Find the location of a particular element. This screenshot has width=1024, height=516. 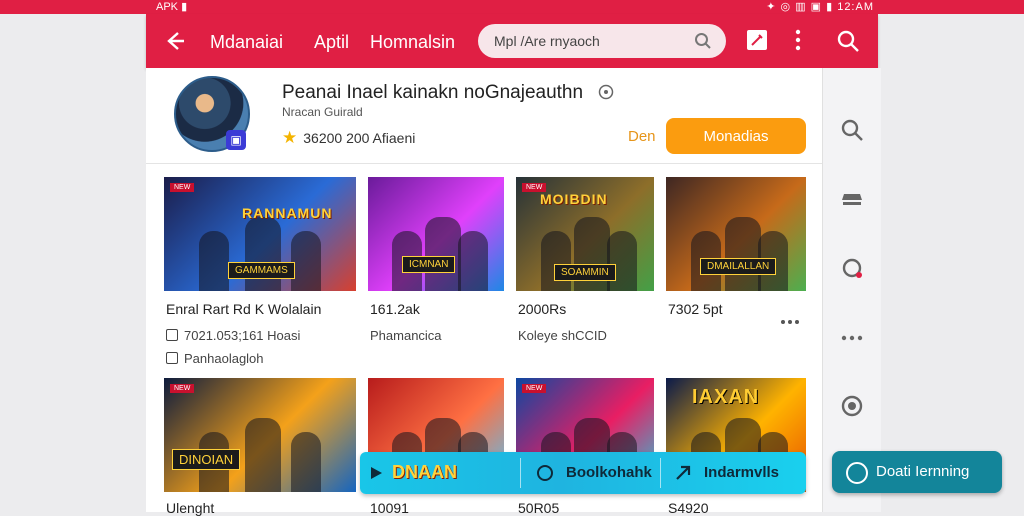

game-thumbnail: NEW MOIBDIN SOAMMIN is located at coordinates (585, 234).